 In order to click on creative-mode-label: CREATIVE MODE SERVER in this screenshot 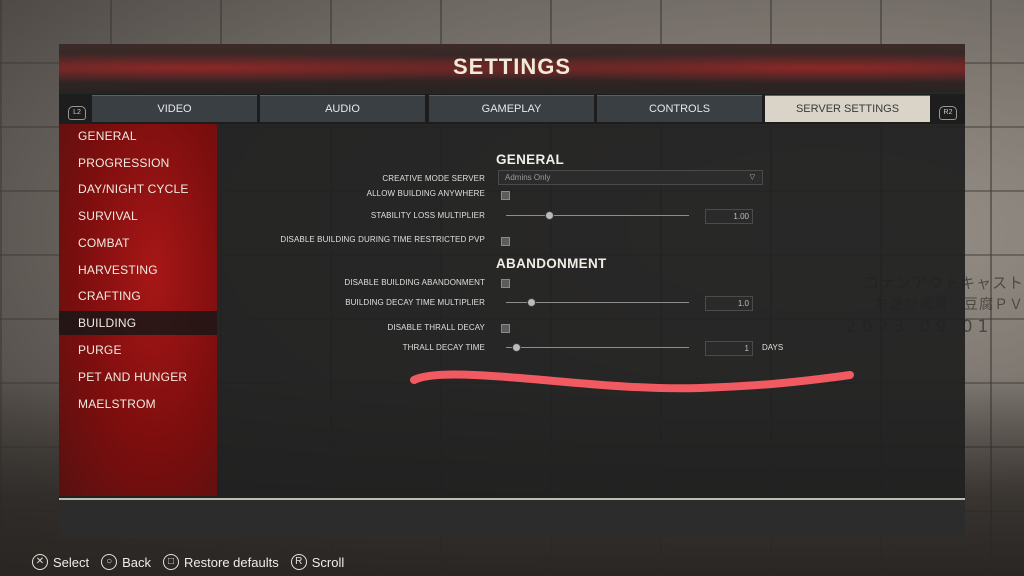, I will do `click(433, 178)`.